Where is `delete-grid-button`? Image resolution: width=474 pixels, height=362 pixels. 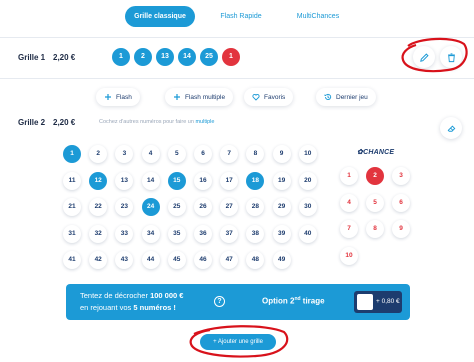
delete-grid-button is located at coordinates (451, 57).